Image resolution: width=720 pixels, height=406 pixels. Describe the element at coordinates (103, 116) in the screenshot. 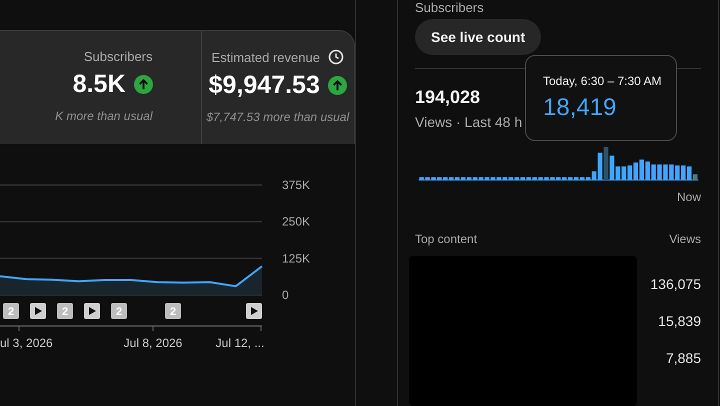

I see `metric-note: K more than usual` at that location.